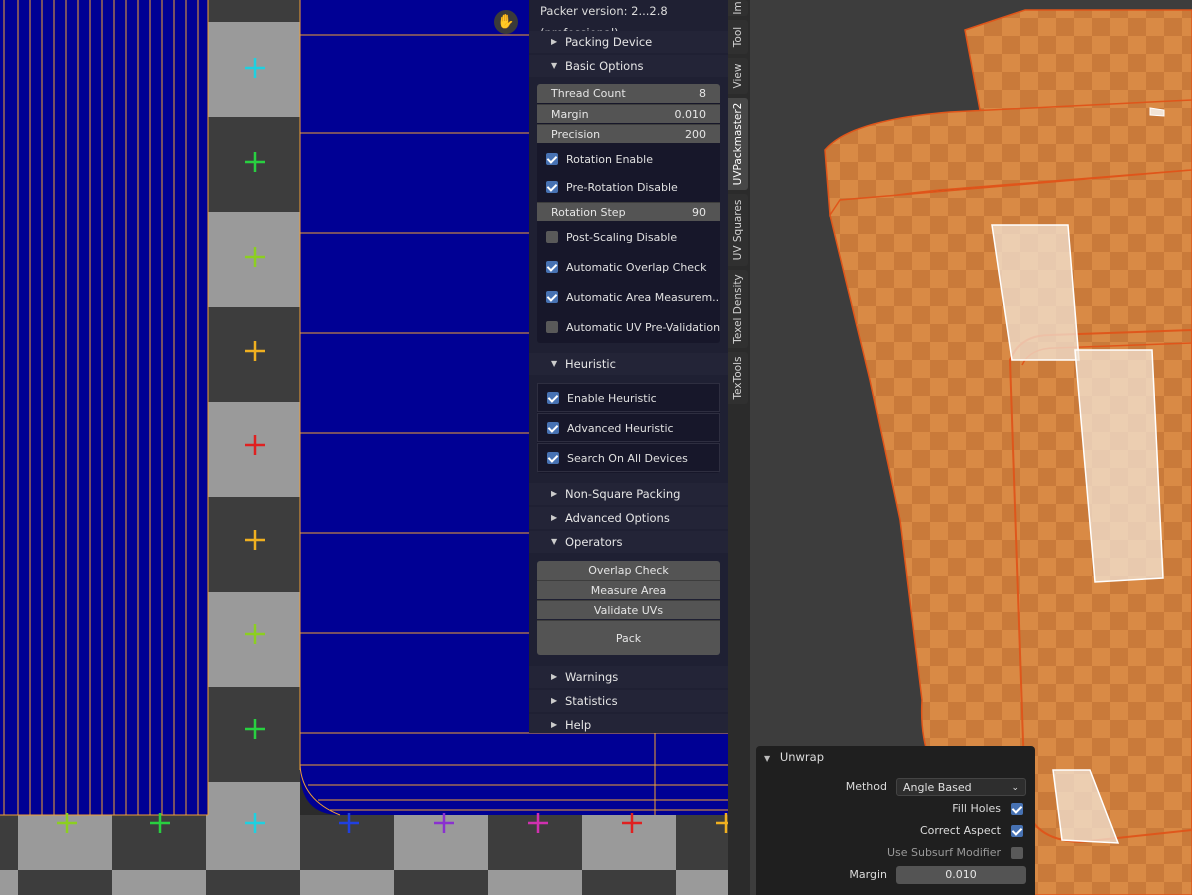  I want to click on advanced-heuristic-checkbox: Advanced Heuristic, so click(628, 427).